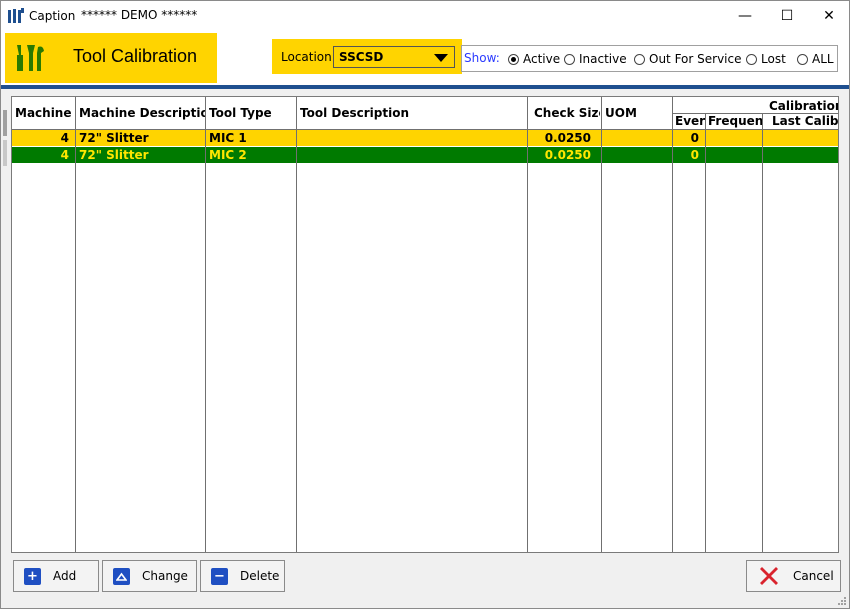 The width and height of the screenshot is (850, 609). Describe the element at coordinates (32, 576) in the screenshot. I see `plus-icon: +` at that location.